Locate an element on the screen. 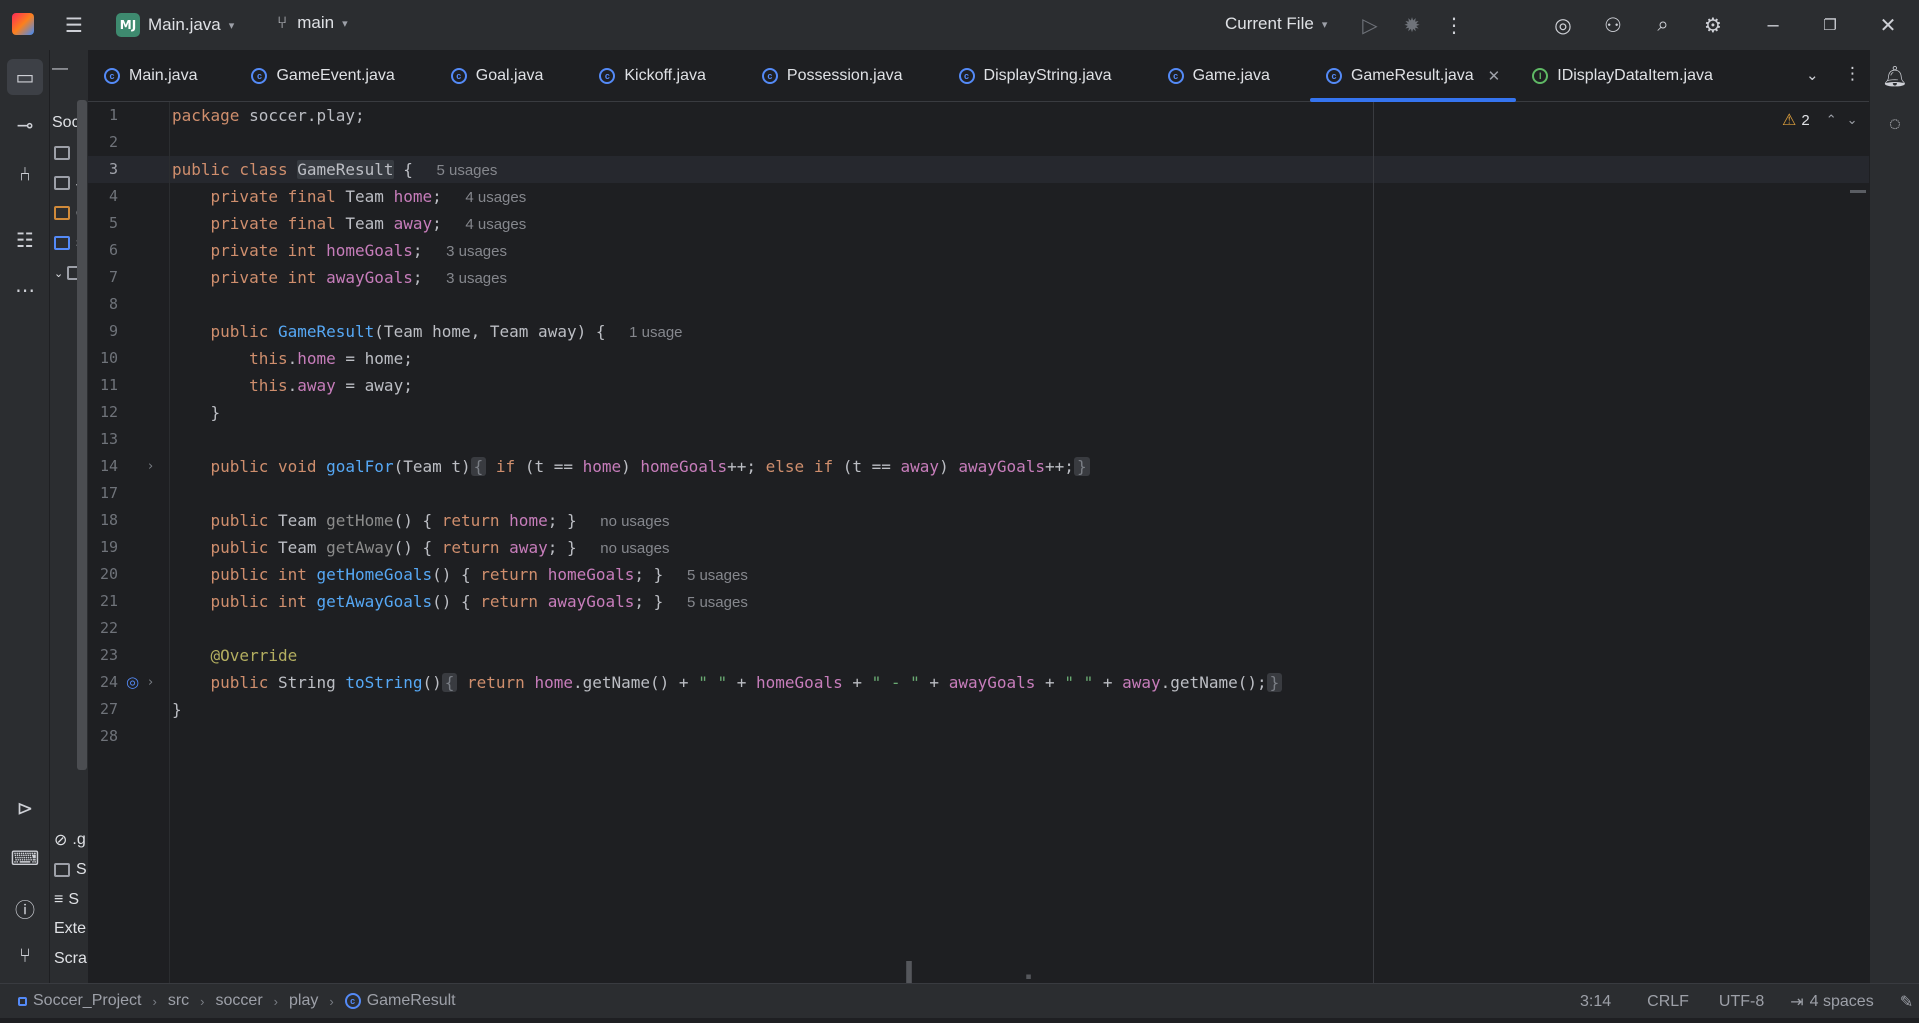  code-line: 22 is located at coordinates (978, 628).